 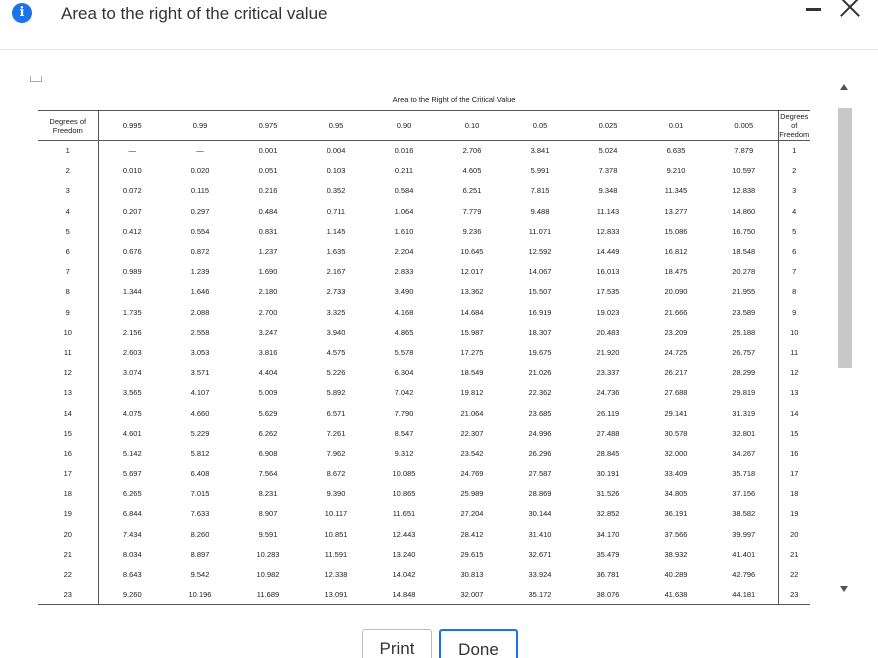 I want to click on table-cell: 31.319, so click(x=744, y=413).